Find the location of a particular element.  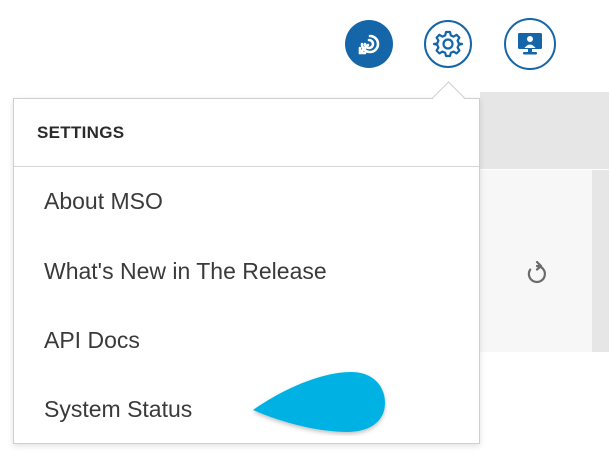

spiral-arrow-icon is located at coordinates (369, 44).